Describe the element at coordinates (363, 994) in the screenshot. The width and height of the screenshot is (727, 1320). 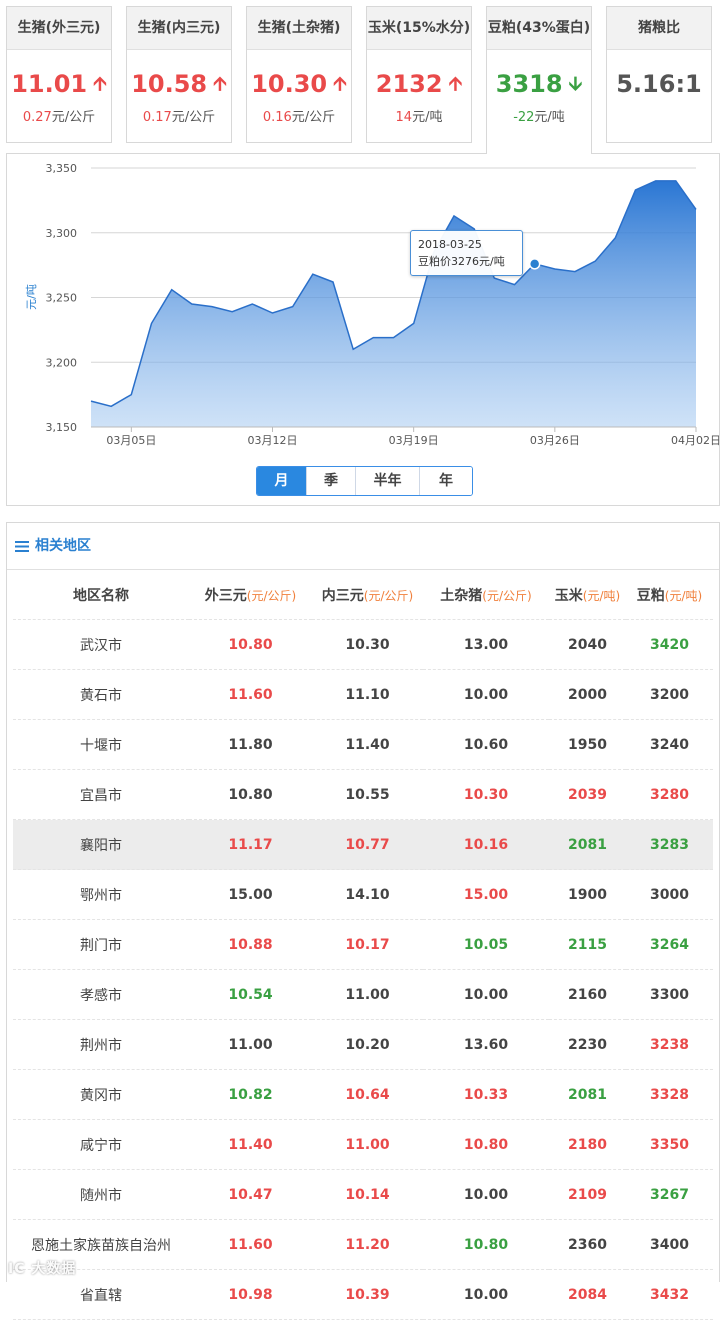
I see `table-row: 孝感市 10.54 11.00 10.00 2160 3300` at that location.